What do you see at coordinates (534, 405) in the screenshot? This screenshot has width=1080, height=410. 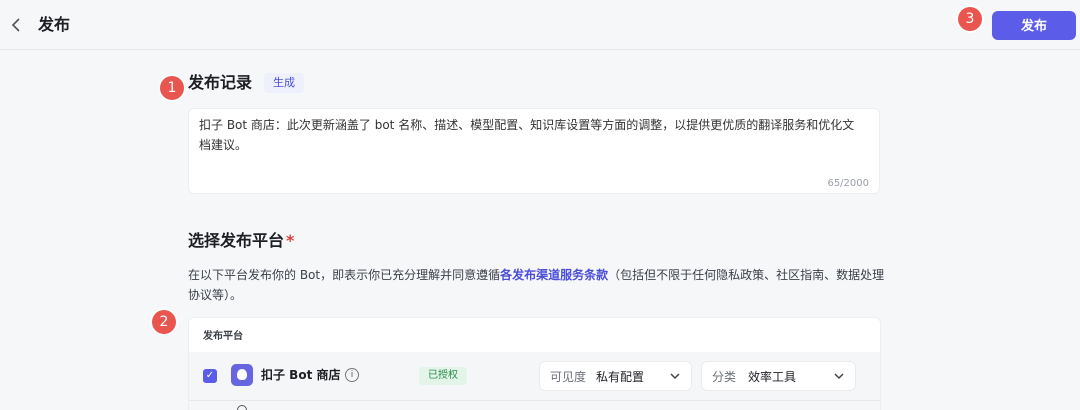 I see `table-row` at bounding box center [534, 405].